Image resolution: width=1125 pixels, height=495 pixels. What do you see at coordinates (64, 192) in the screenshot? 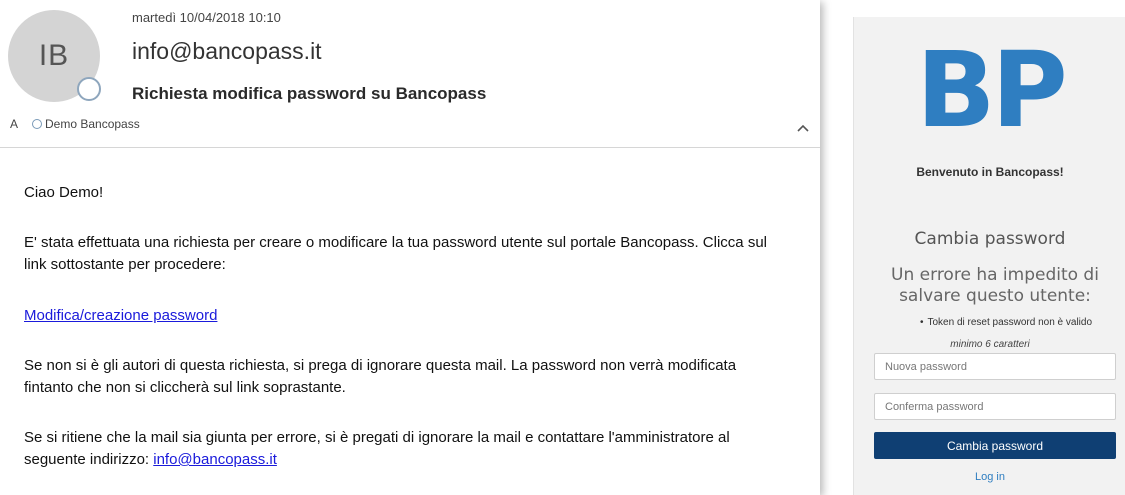
I see `email-greeting: Ciao Demo!` at bounding box center [64, 192].